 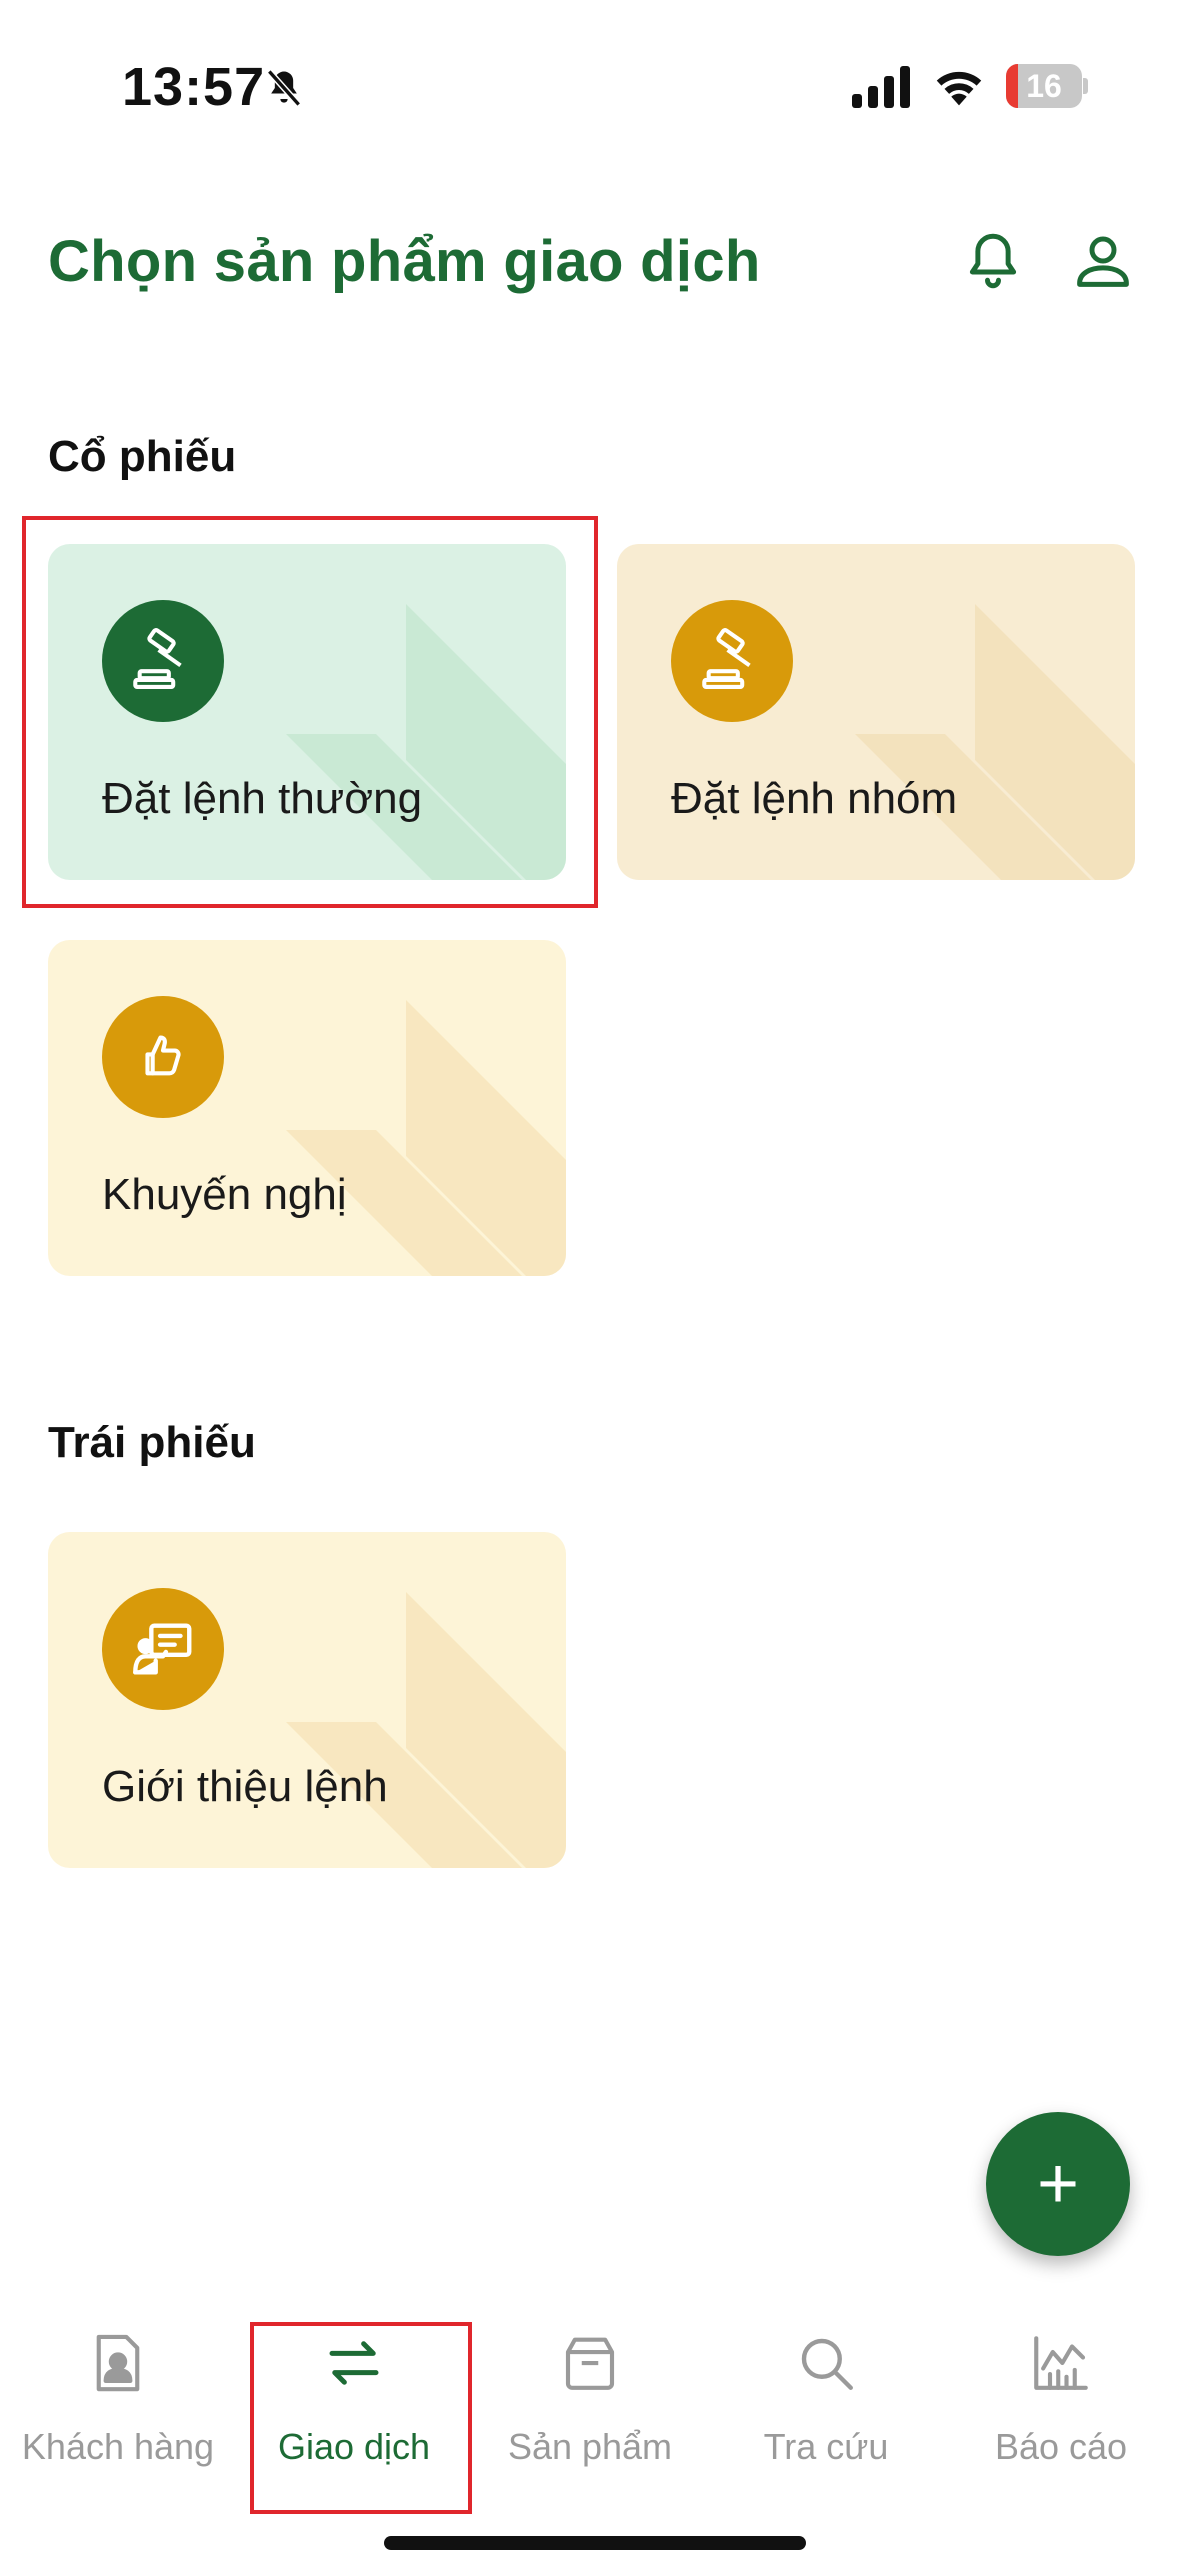 What do you see at coordinates (142, 456) in the screenshot?
I see `section-title-stocks: Cổ phiếu` at bounding box center [142, 456].